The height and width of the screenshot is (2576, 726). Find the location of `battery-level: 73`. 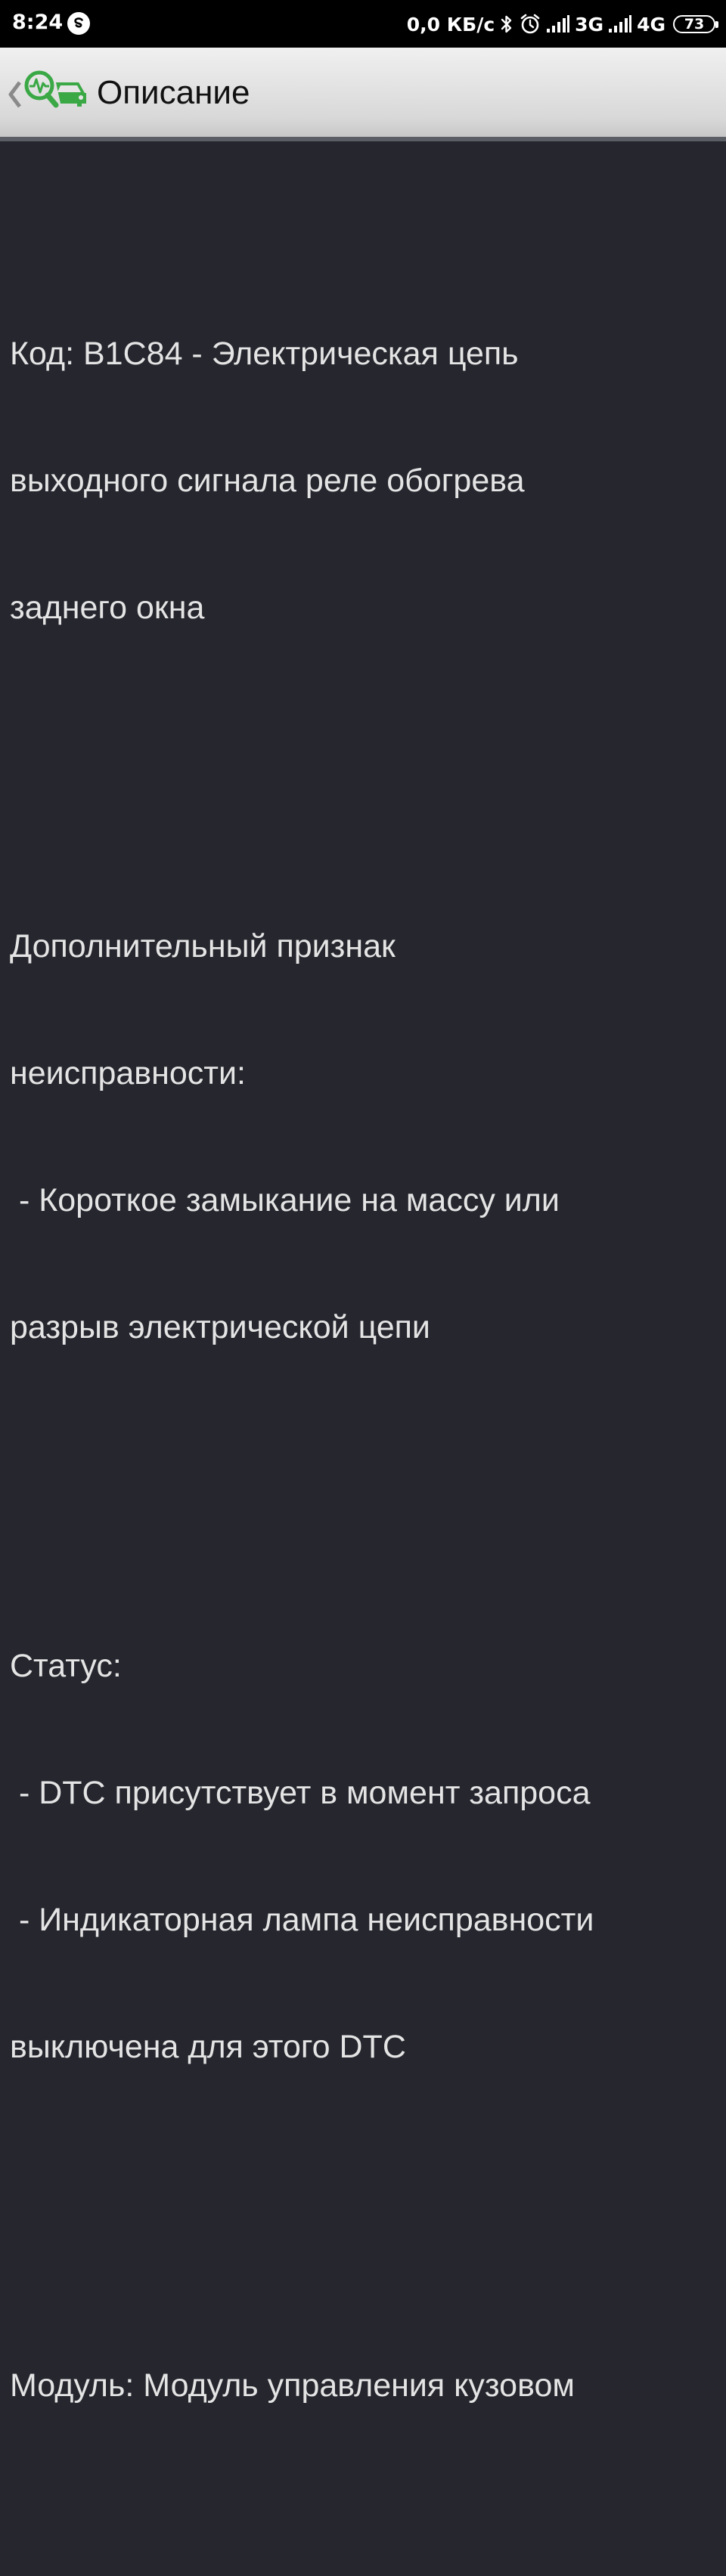

battery-level: 73 is located at coordinates (694, 24).